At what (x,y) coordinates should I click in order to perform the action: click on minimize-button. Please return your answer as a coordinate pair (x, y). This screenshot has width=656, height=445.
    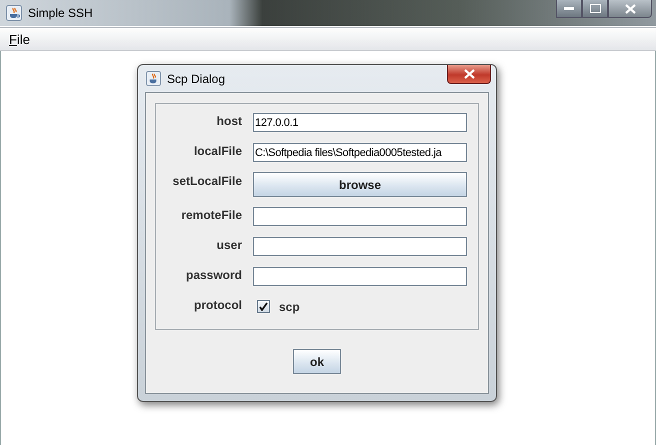
    Looking at the image, I should click on (569, 9).